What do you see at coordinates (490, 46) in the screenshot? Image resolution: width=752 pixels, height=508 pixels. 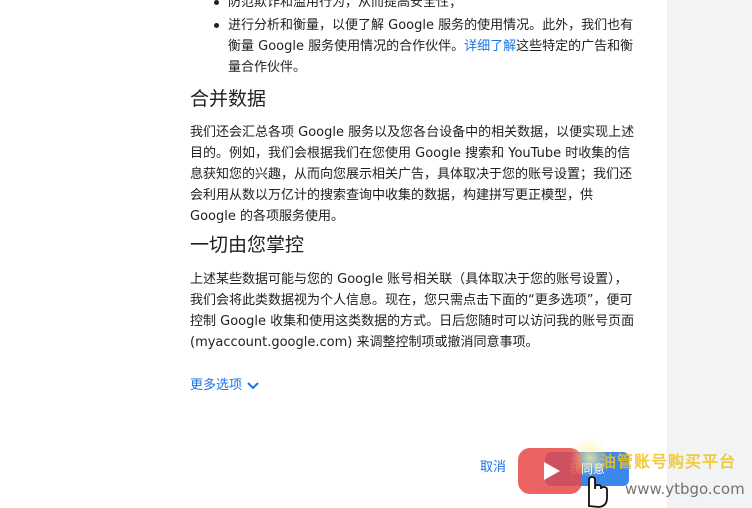 I see `learn-more-link: 详细了解` at bounding box center [490, 46].